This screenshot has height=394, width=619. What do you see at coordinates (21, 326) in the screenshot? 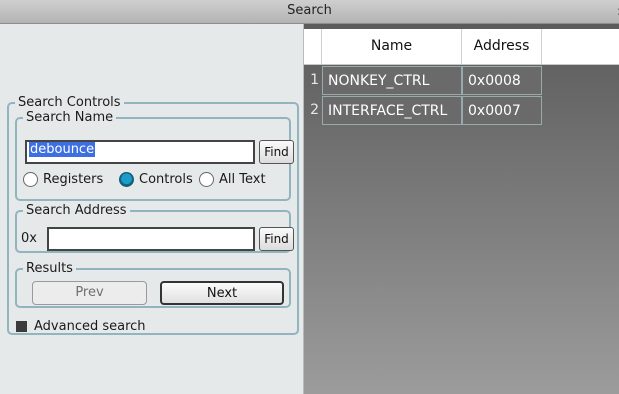
I see `advanced-search-checkbox` at bounding box center [21, 326].